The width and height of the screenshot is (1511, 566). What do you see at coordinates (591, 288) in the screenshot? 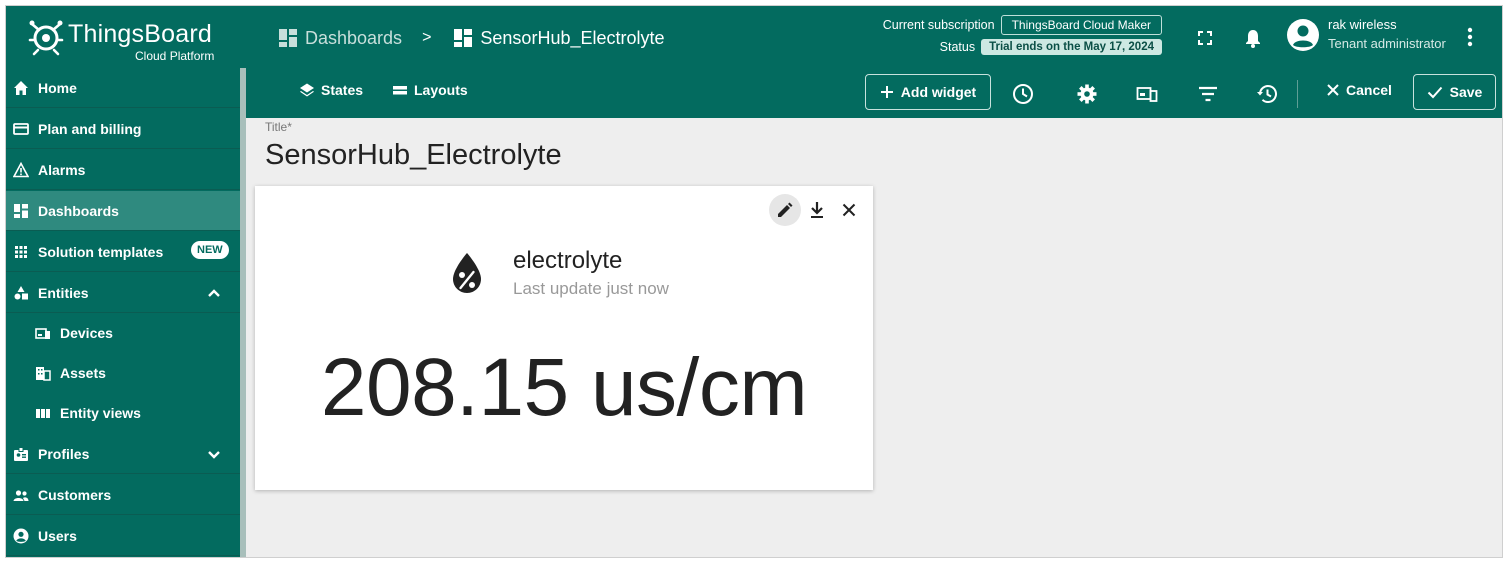
I see `widget-last-update: Last update just now` at bounding box center [591, 288].